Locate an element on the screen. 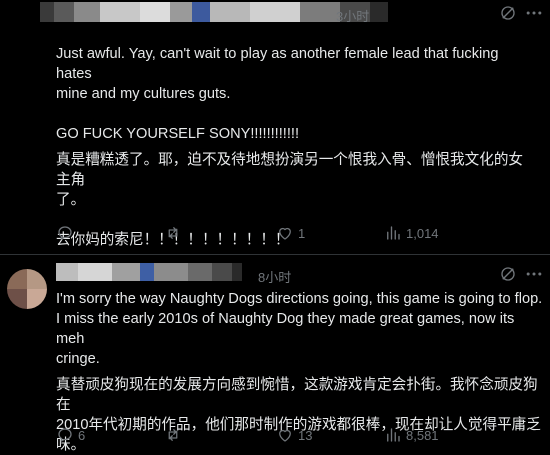  avatar is located at coordinates (27, 289).